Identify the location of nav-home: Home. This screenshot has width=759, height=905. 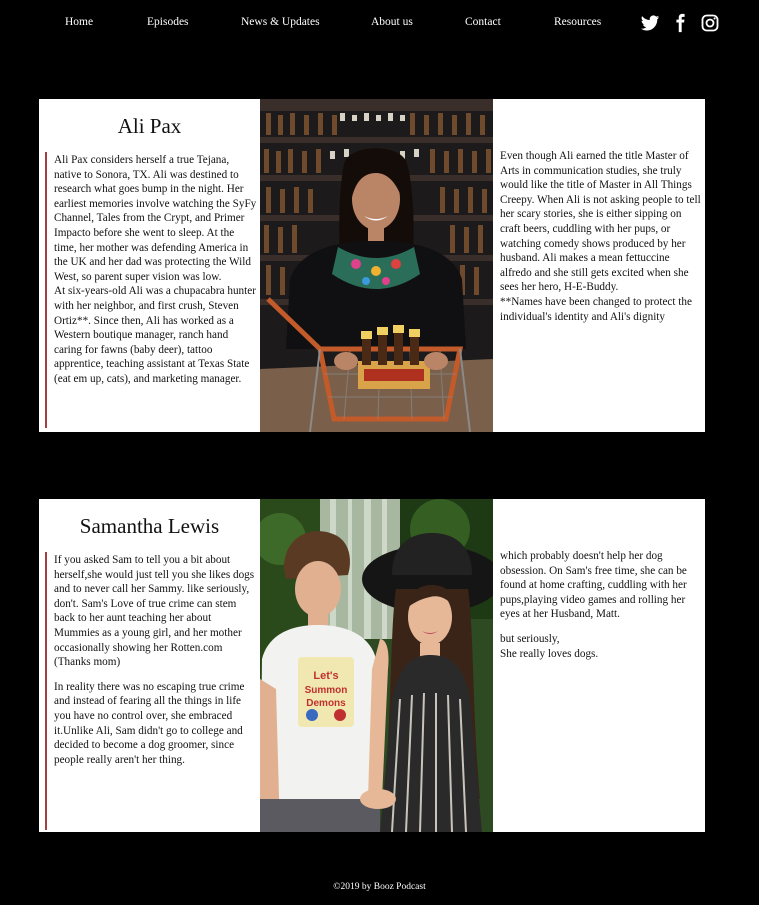
(79, 22).